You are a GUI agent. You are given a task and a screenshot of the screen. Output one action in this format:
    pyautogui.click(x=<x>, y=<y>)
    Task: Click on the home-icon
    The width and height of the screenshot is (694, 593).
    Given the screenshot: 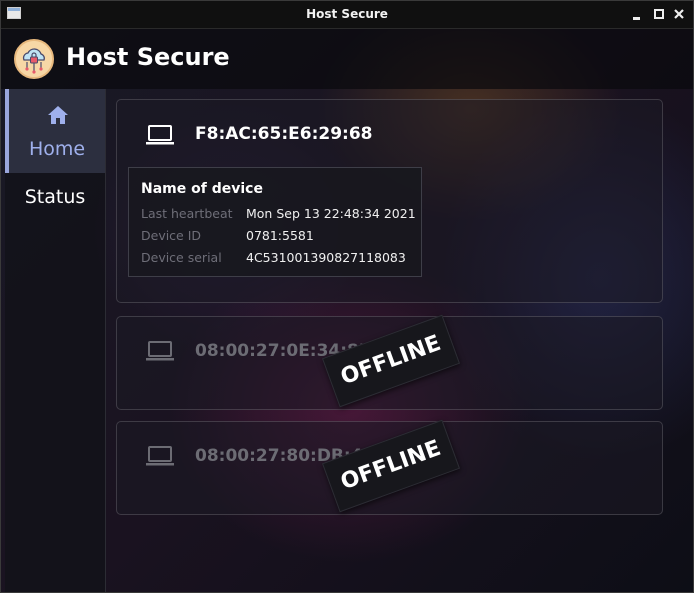 What is the action you would take?
    pyautogui.click(x=58, y=115)
    